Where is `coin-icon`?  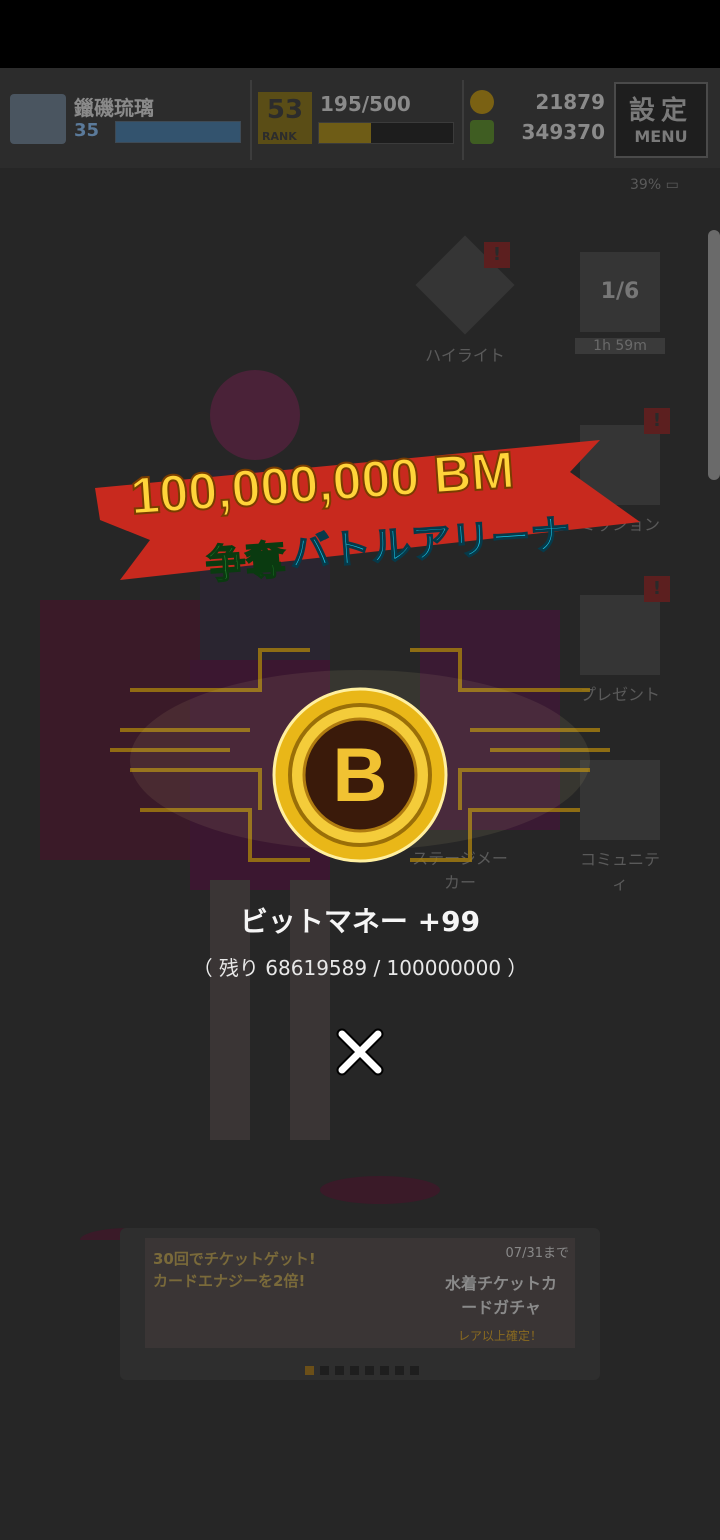
coin-icon is located at coordinates (482, 102).